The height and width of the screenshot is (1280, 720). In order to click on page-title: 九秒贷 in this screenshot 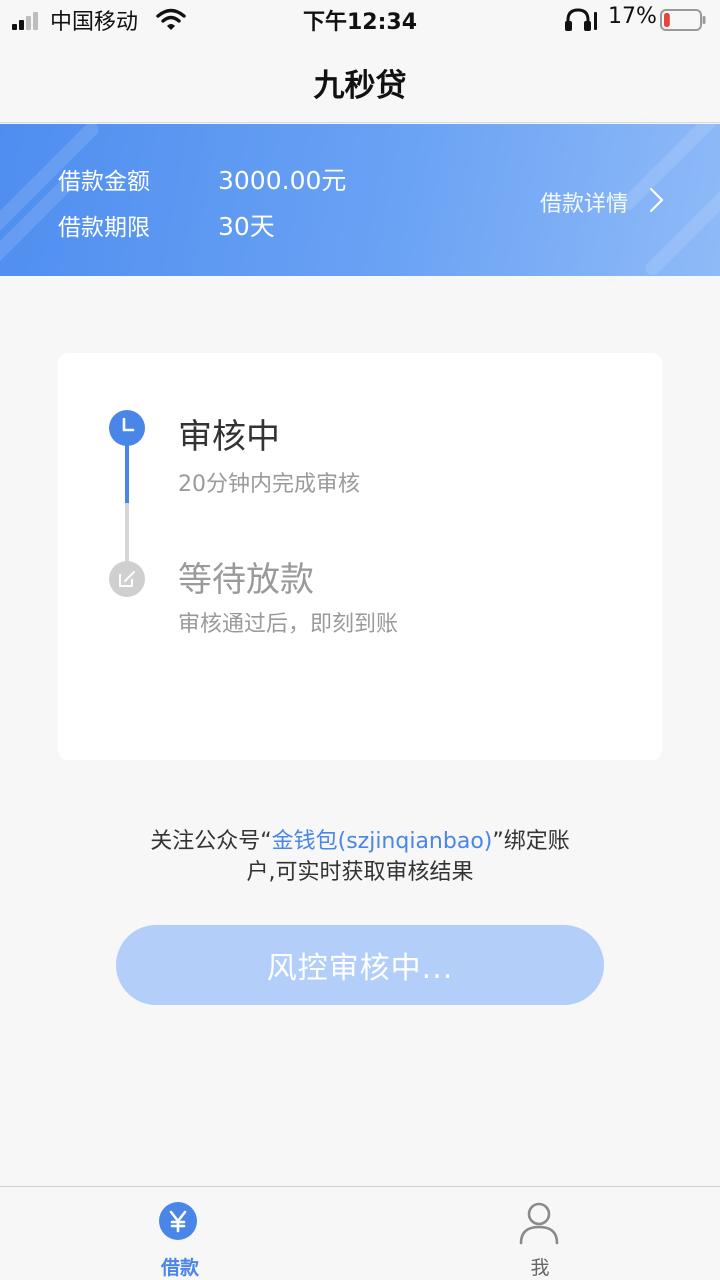, I will do `click(360, 86)`.